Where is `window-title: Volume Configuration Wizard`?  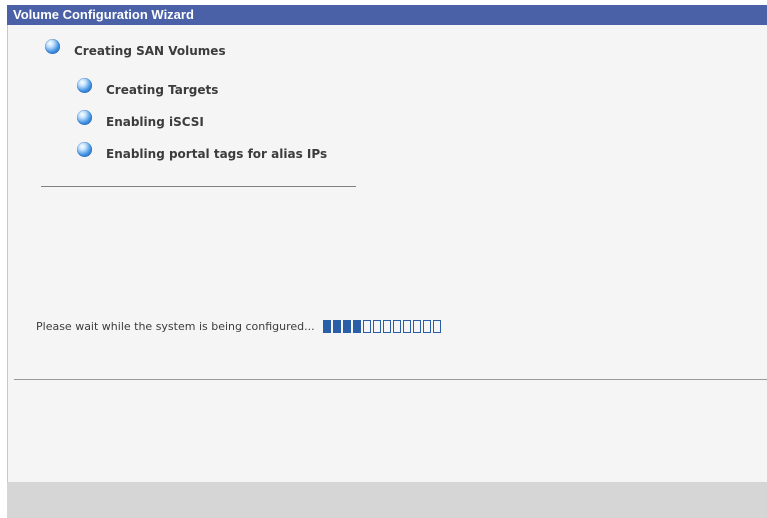
window-title: Volume Configuration Wizard is located at coordinates (103, 14).